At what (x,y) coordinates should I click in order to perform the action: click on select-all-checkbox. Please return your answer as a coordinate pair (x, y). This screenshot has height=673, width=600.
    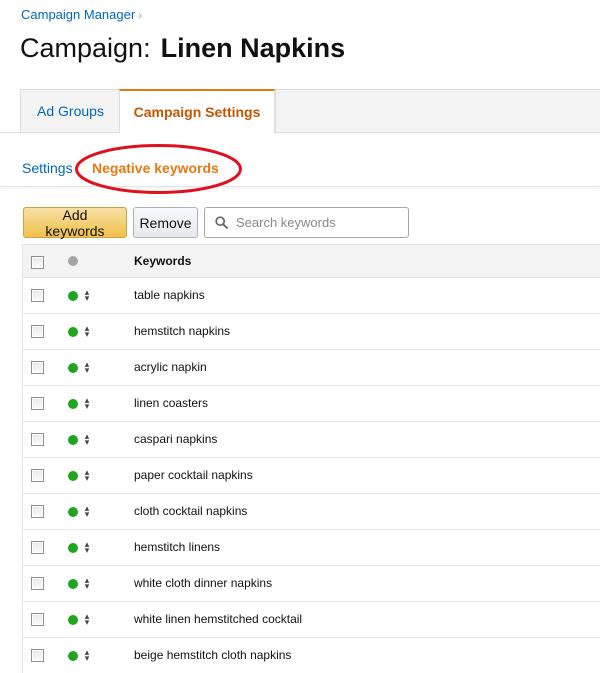
    Looking at the image, I should click on (37, 262).